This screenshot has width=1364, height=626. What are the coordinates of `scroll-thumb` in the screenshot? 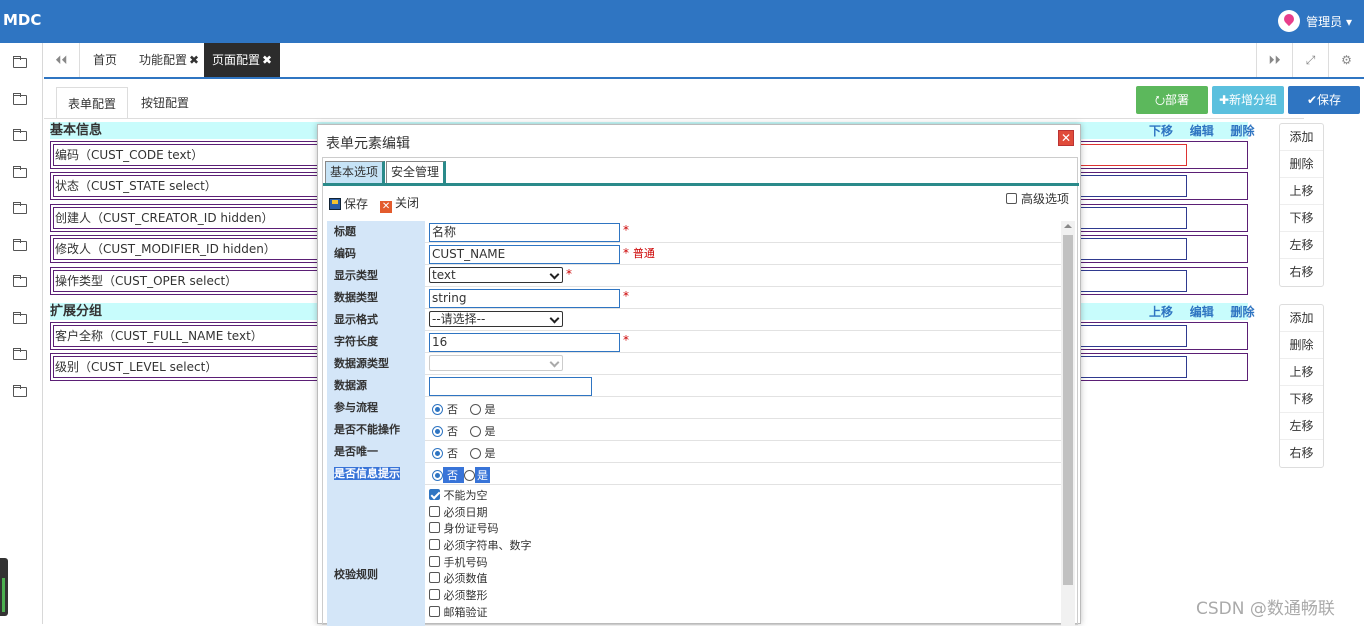 It's located at (1068, 410).